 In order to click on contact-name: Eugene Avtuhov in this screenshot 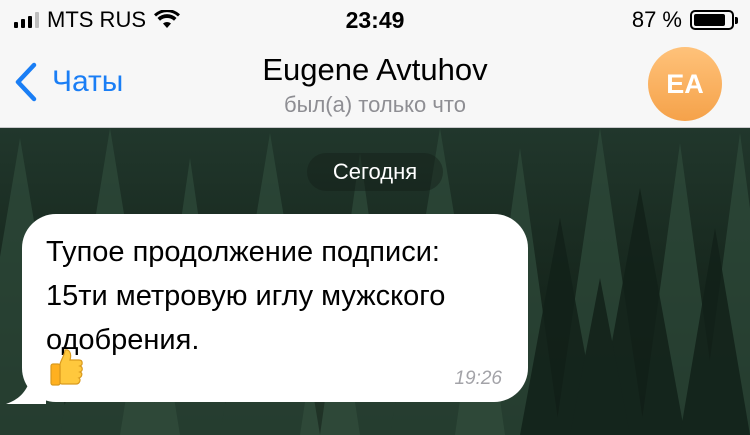, I will do `click(375, 70)`.